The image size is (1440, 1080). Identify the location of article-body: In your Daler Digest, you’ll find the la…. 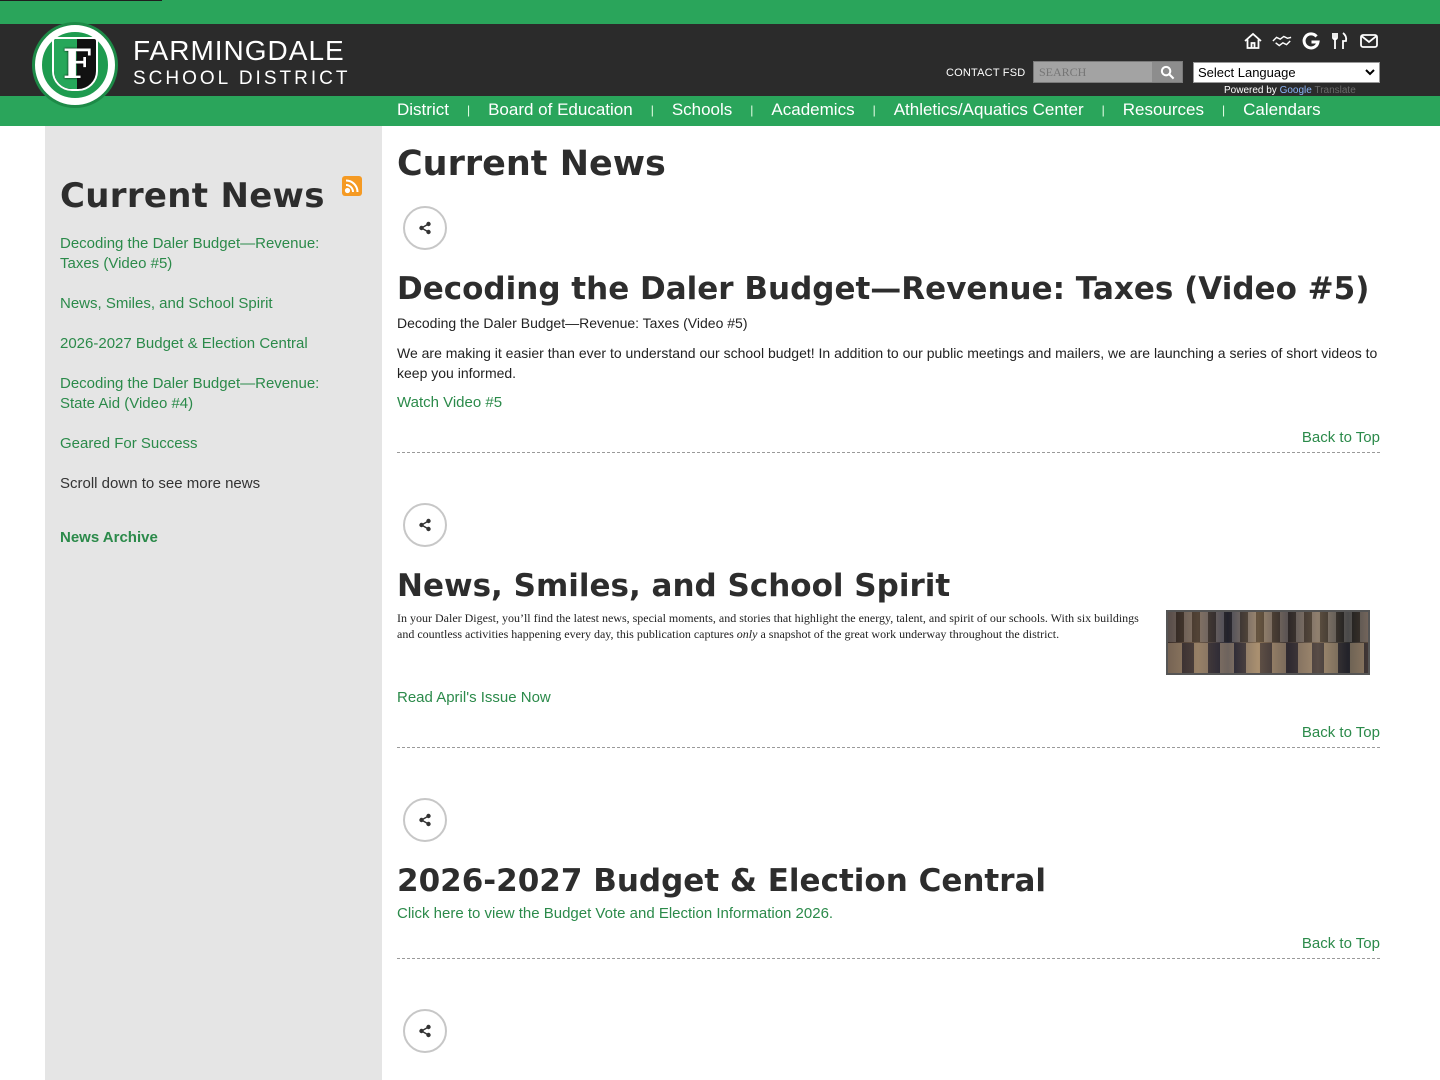
(777, 626).